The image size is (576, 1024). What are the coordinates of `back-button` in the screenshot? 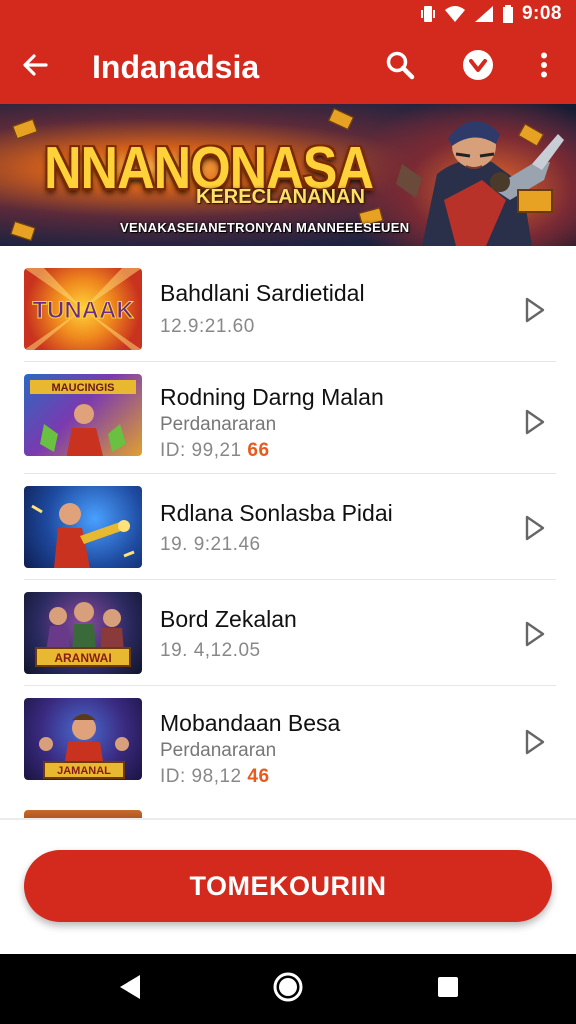 It's located at (35, 67).